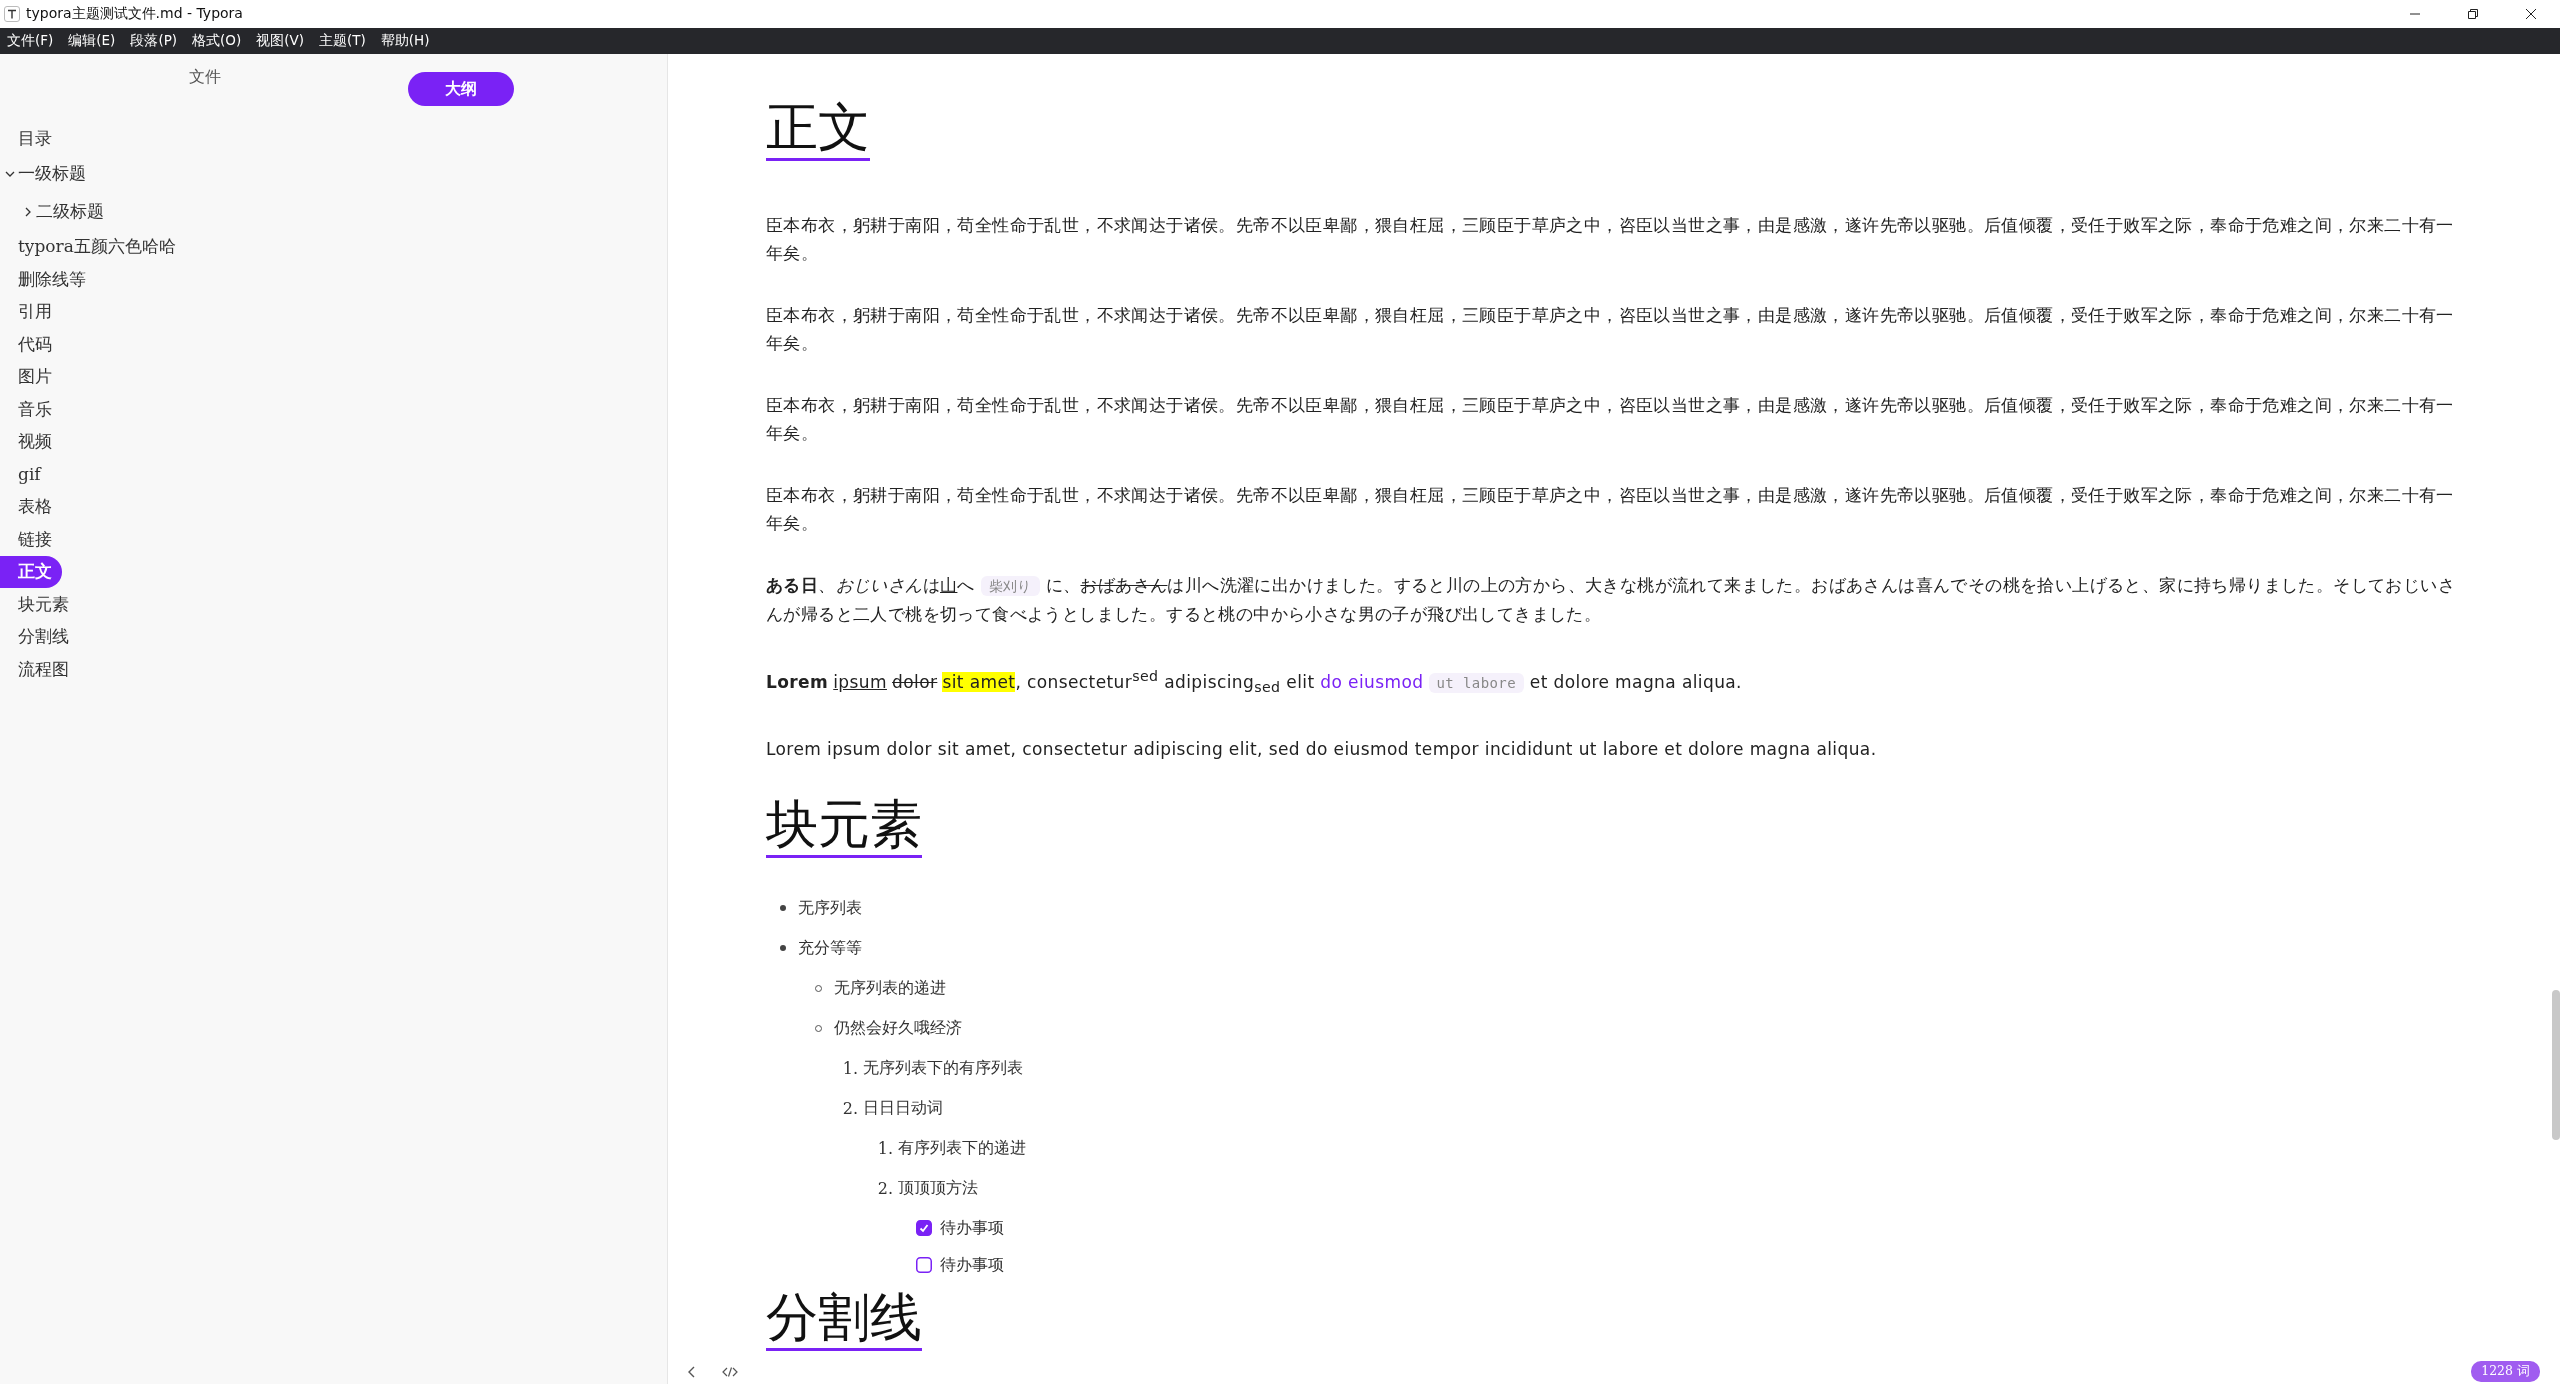  Describe the element at coordinates (31, 571) in the screenshot. I see `outline-item: 正文` at that location.